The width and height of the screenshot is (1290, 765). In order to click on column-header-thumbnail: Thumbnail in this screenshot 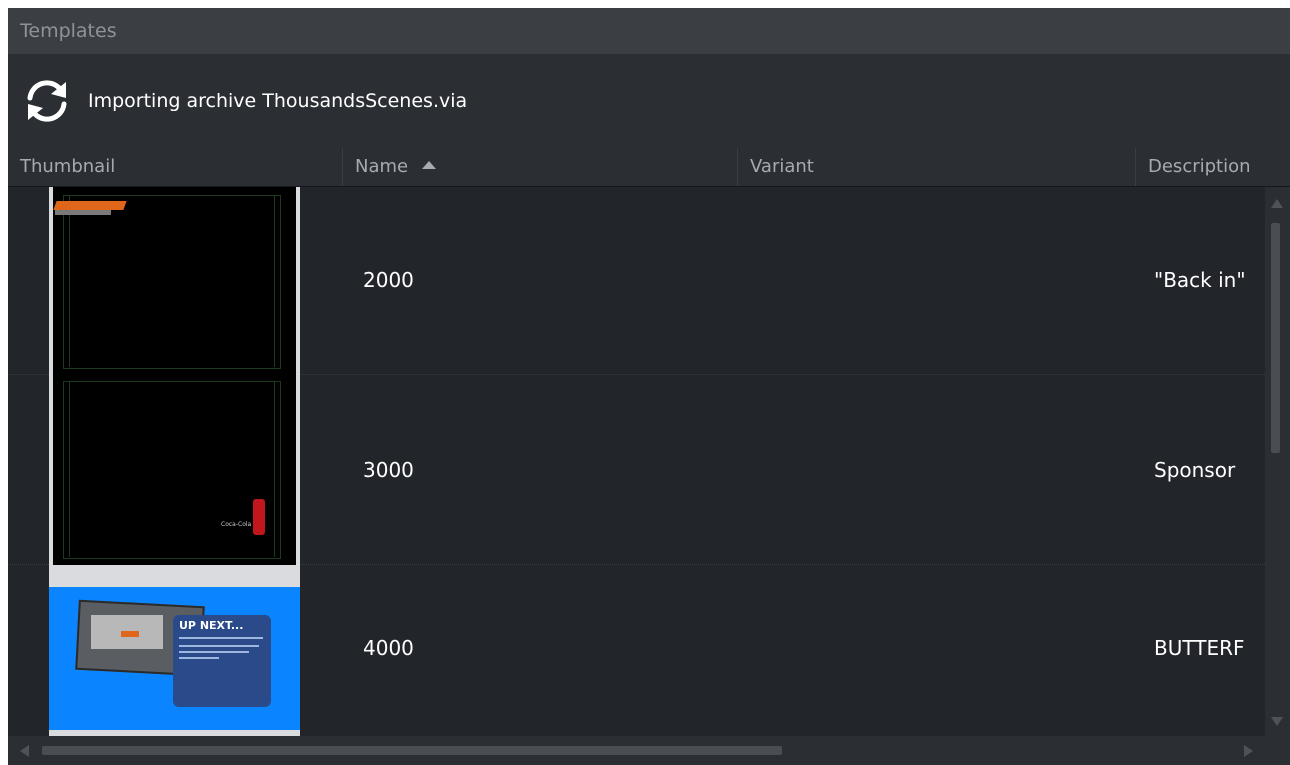, I will do `click(175, 167)`.